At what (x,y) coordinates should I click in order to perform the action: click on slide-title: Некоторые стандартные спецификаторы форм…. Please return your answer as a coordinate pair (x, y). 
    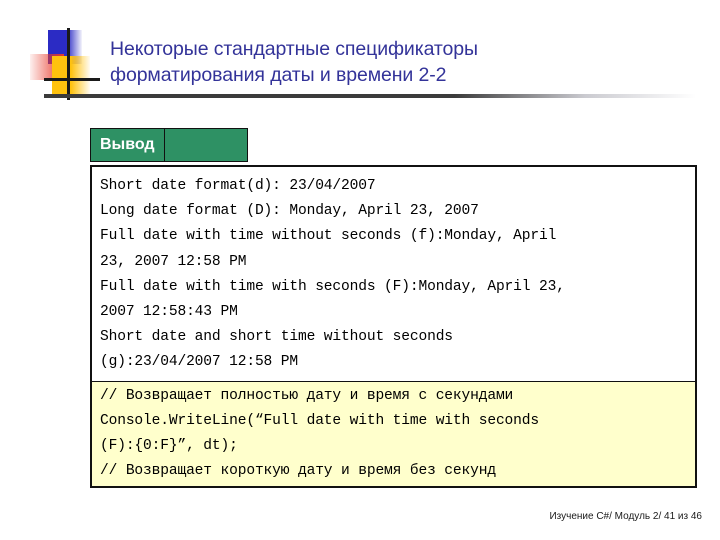
    Looking at the image, I should click on (405, 62).